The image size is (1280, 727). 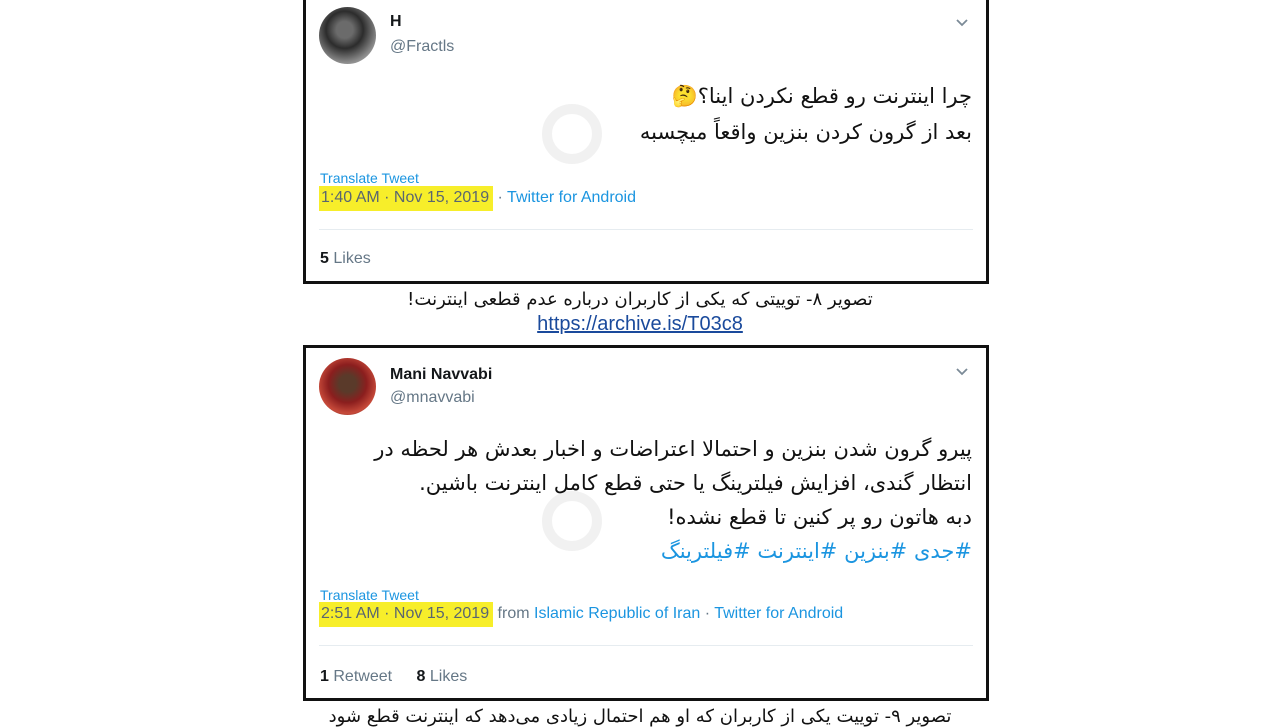 What do you see at coordinates (396, 22) in the screenshot?
I see `display-name: H` at bounding box center [396, 22].